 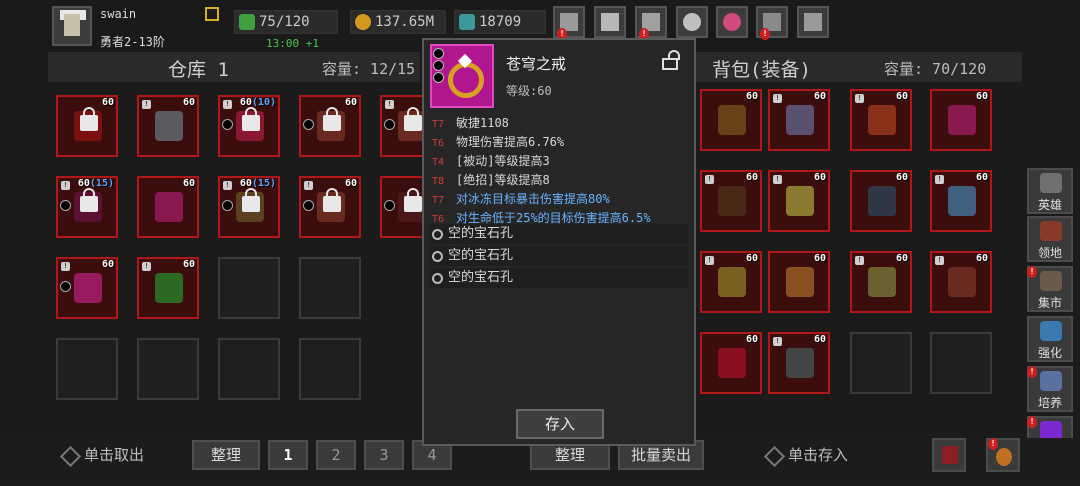 What do you see at coordinates (651, 23) in the screenshot?
I see `gamepad-button: !` at bounding box center [651, 23].